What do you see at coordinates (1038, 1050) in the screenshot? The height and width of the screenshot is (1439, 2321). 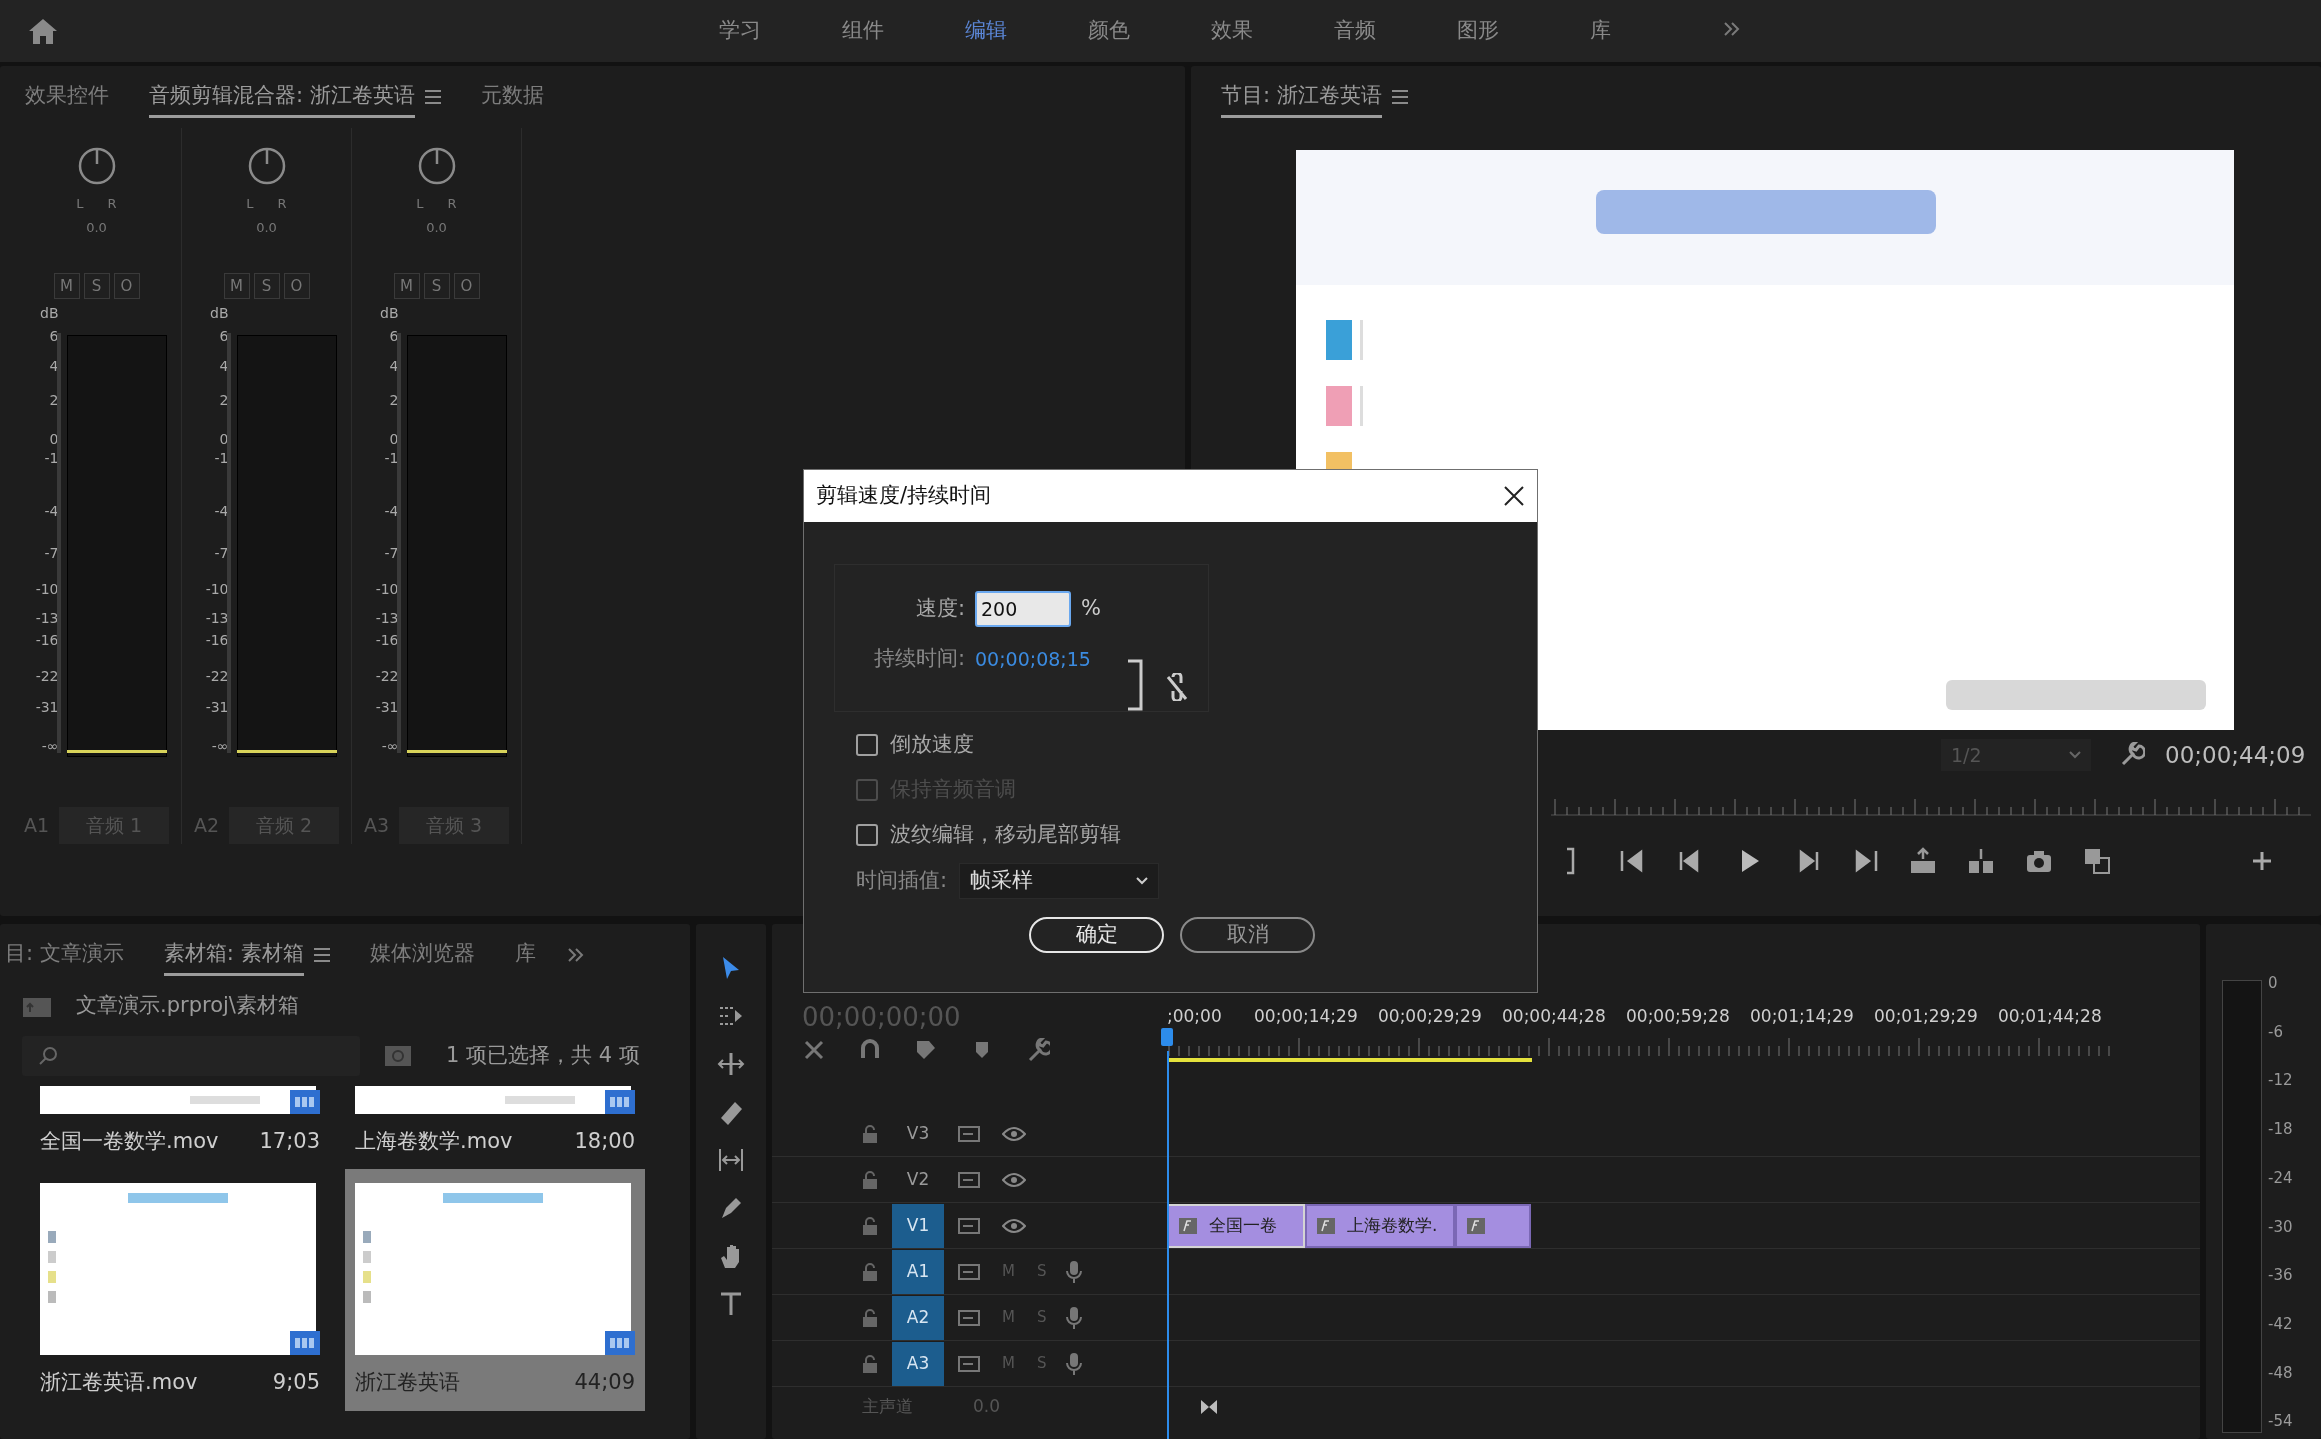 I see `settings-icon` at bounding box center [1038, 1050].